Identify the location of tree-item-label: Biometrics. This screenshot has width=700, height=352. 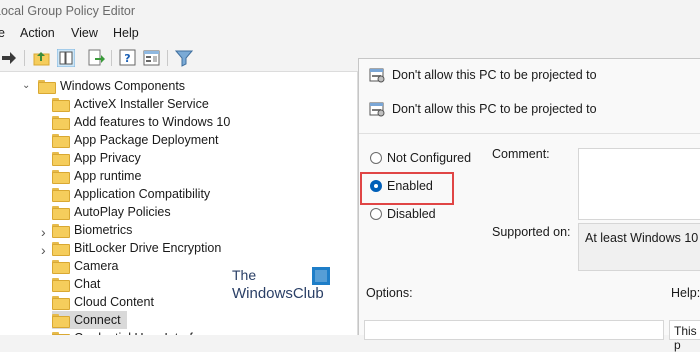
(103, 230).